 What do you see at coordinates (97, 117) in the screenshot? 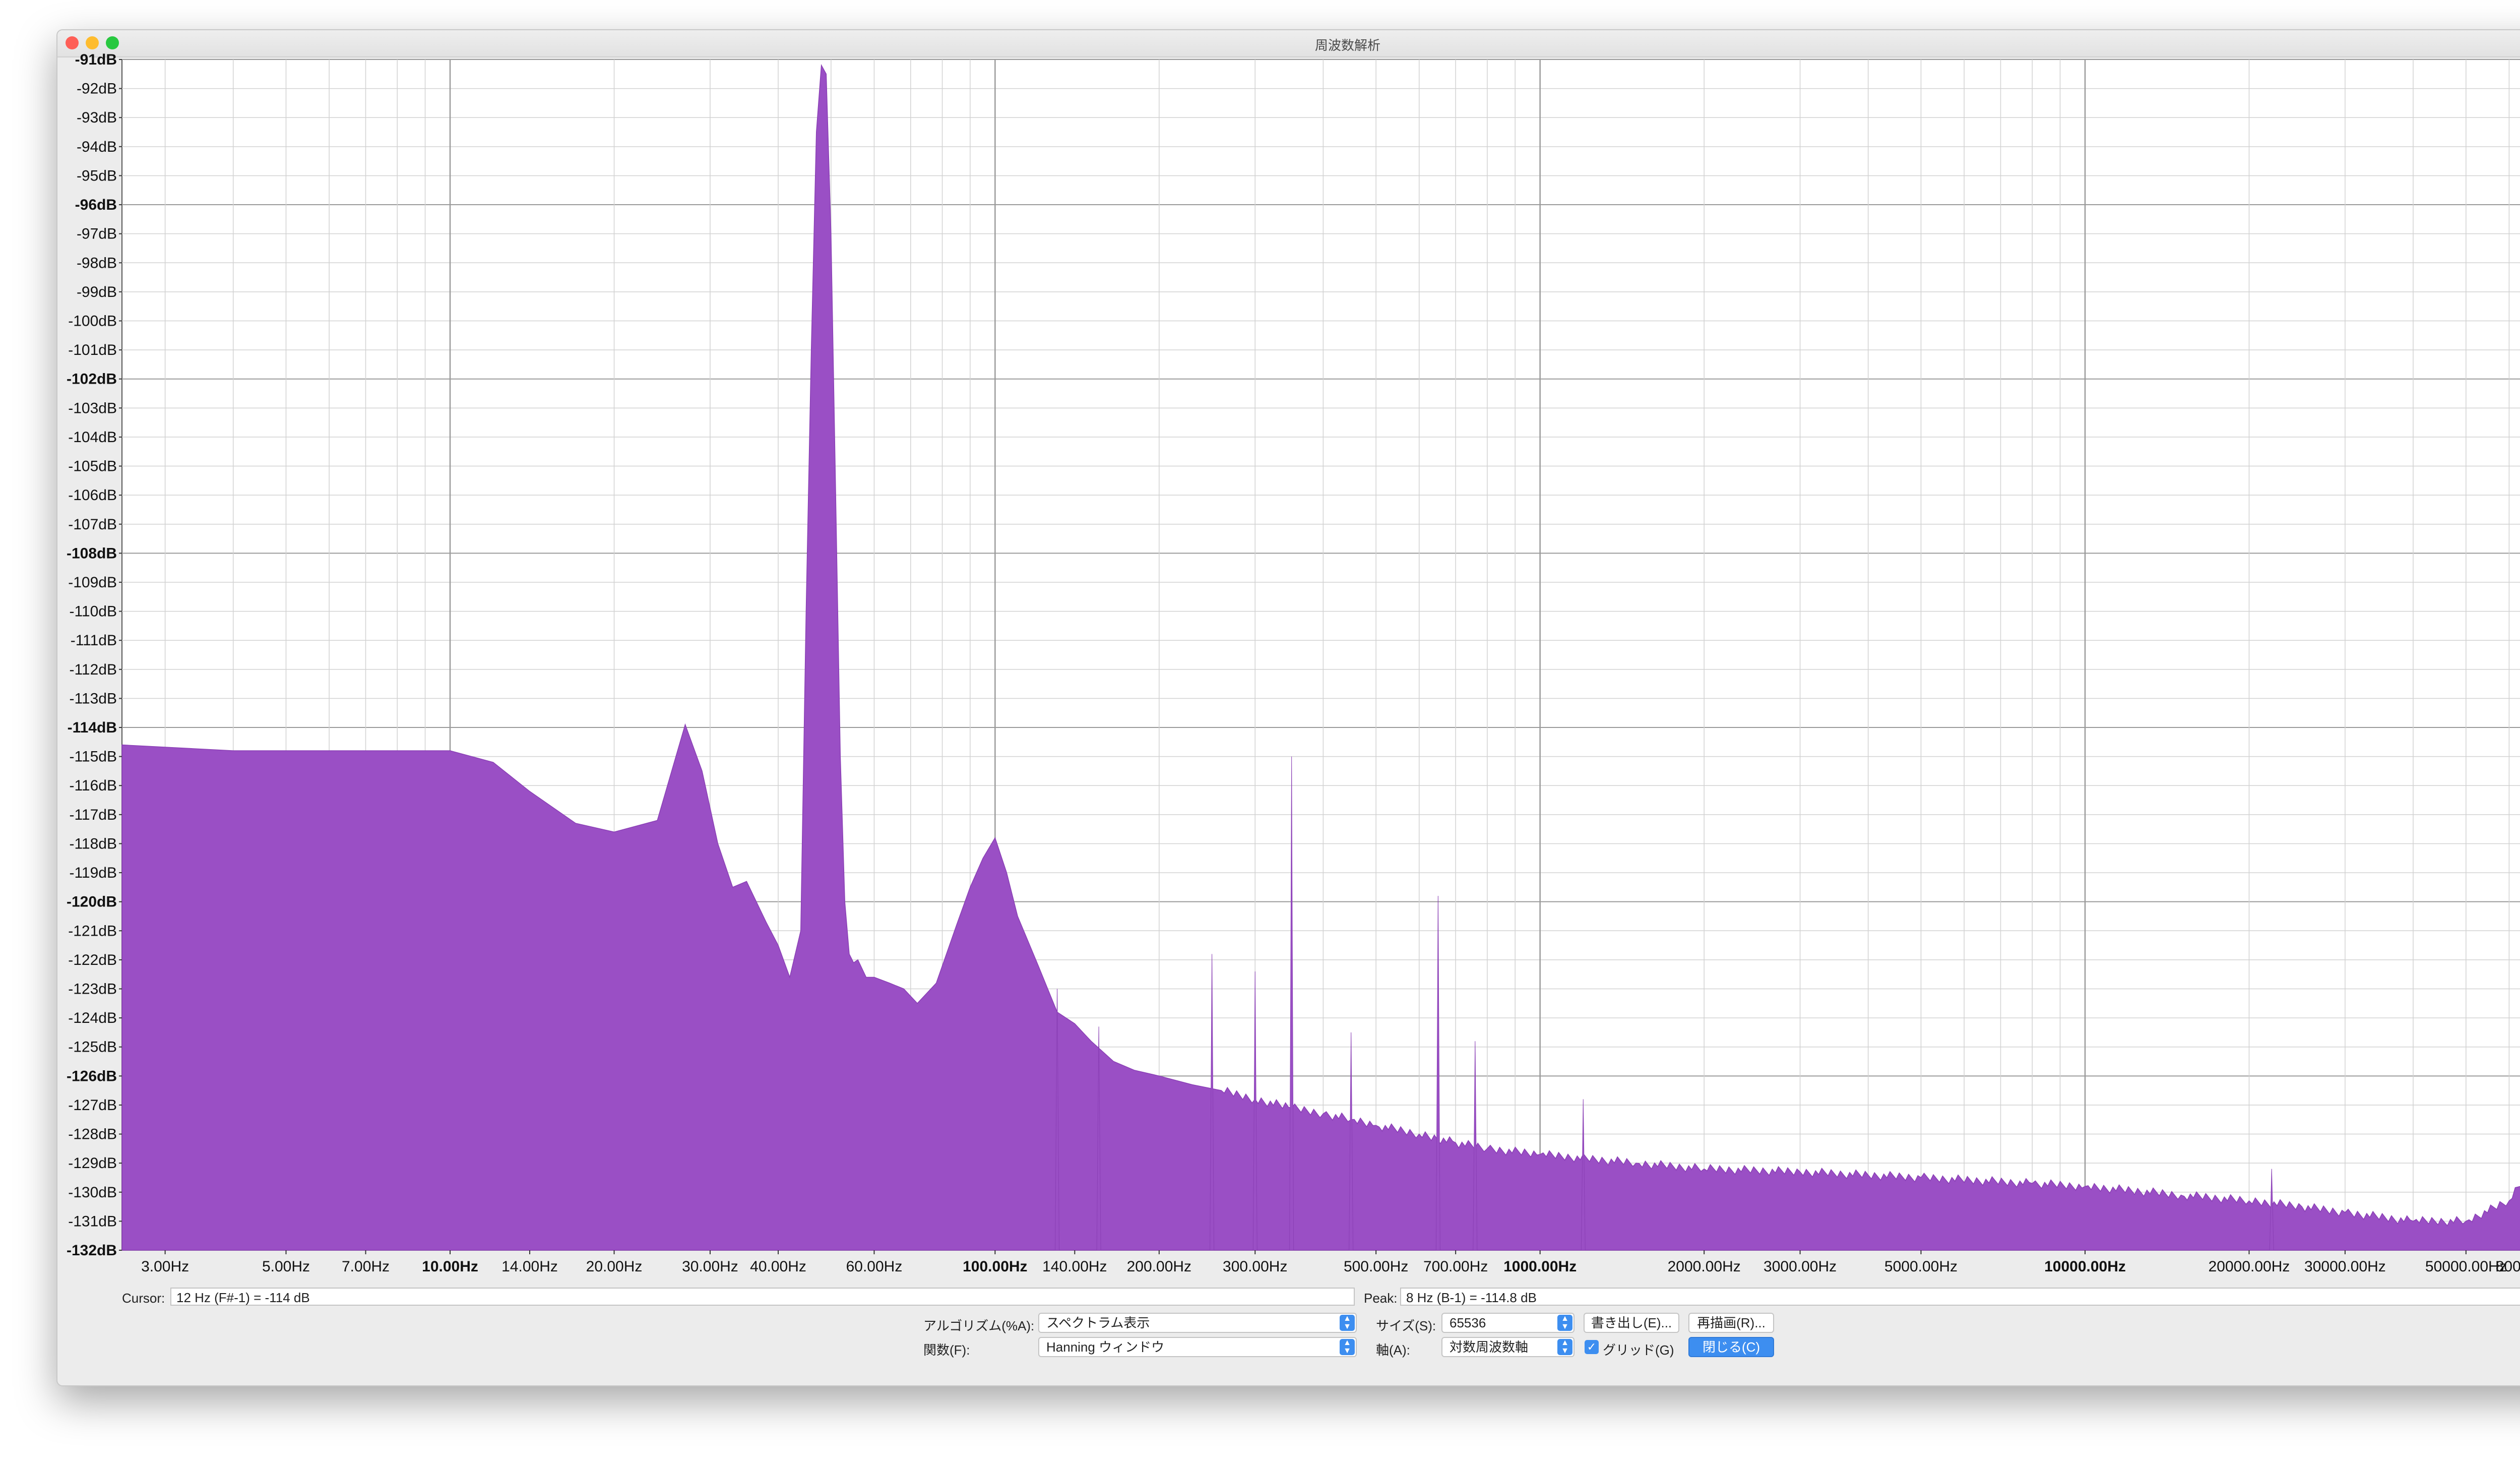
I see `y-tick-label: -93dB` at bounding box center [97, 117].